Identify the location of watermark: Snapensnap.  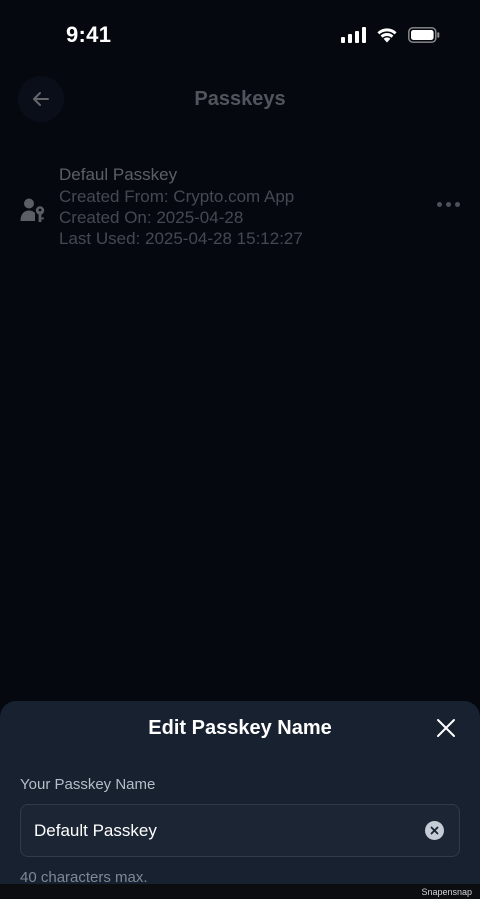
(446, 892).